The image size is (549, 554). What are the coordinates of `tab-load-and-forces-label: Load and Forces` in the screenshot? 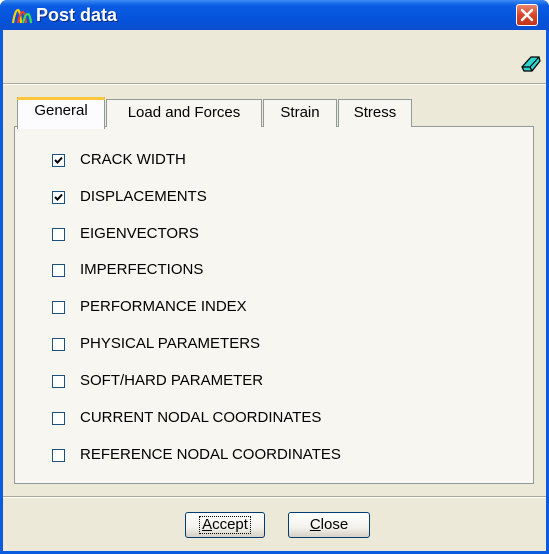 It's located at (184, 112).